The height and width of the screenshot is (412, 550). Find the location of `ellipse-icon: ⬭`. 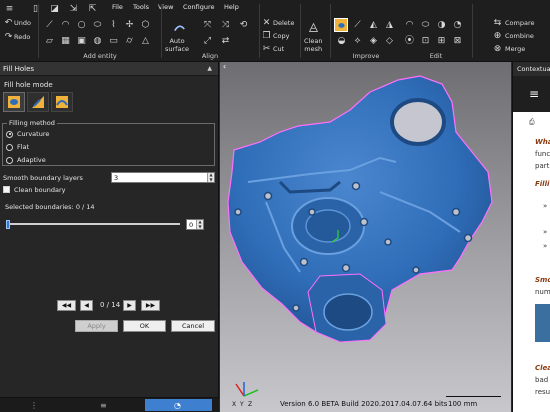

ellipse-icon: ⬭ is located at coordinates (97, 25).